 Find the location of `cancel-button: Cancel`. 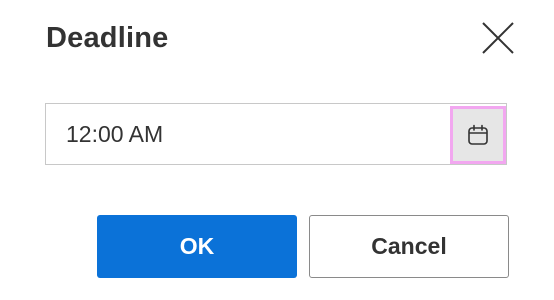

cancel-button: Cancel is located at coordinates (409, 246).